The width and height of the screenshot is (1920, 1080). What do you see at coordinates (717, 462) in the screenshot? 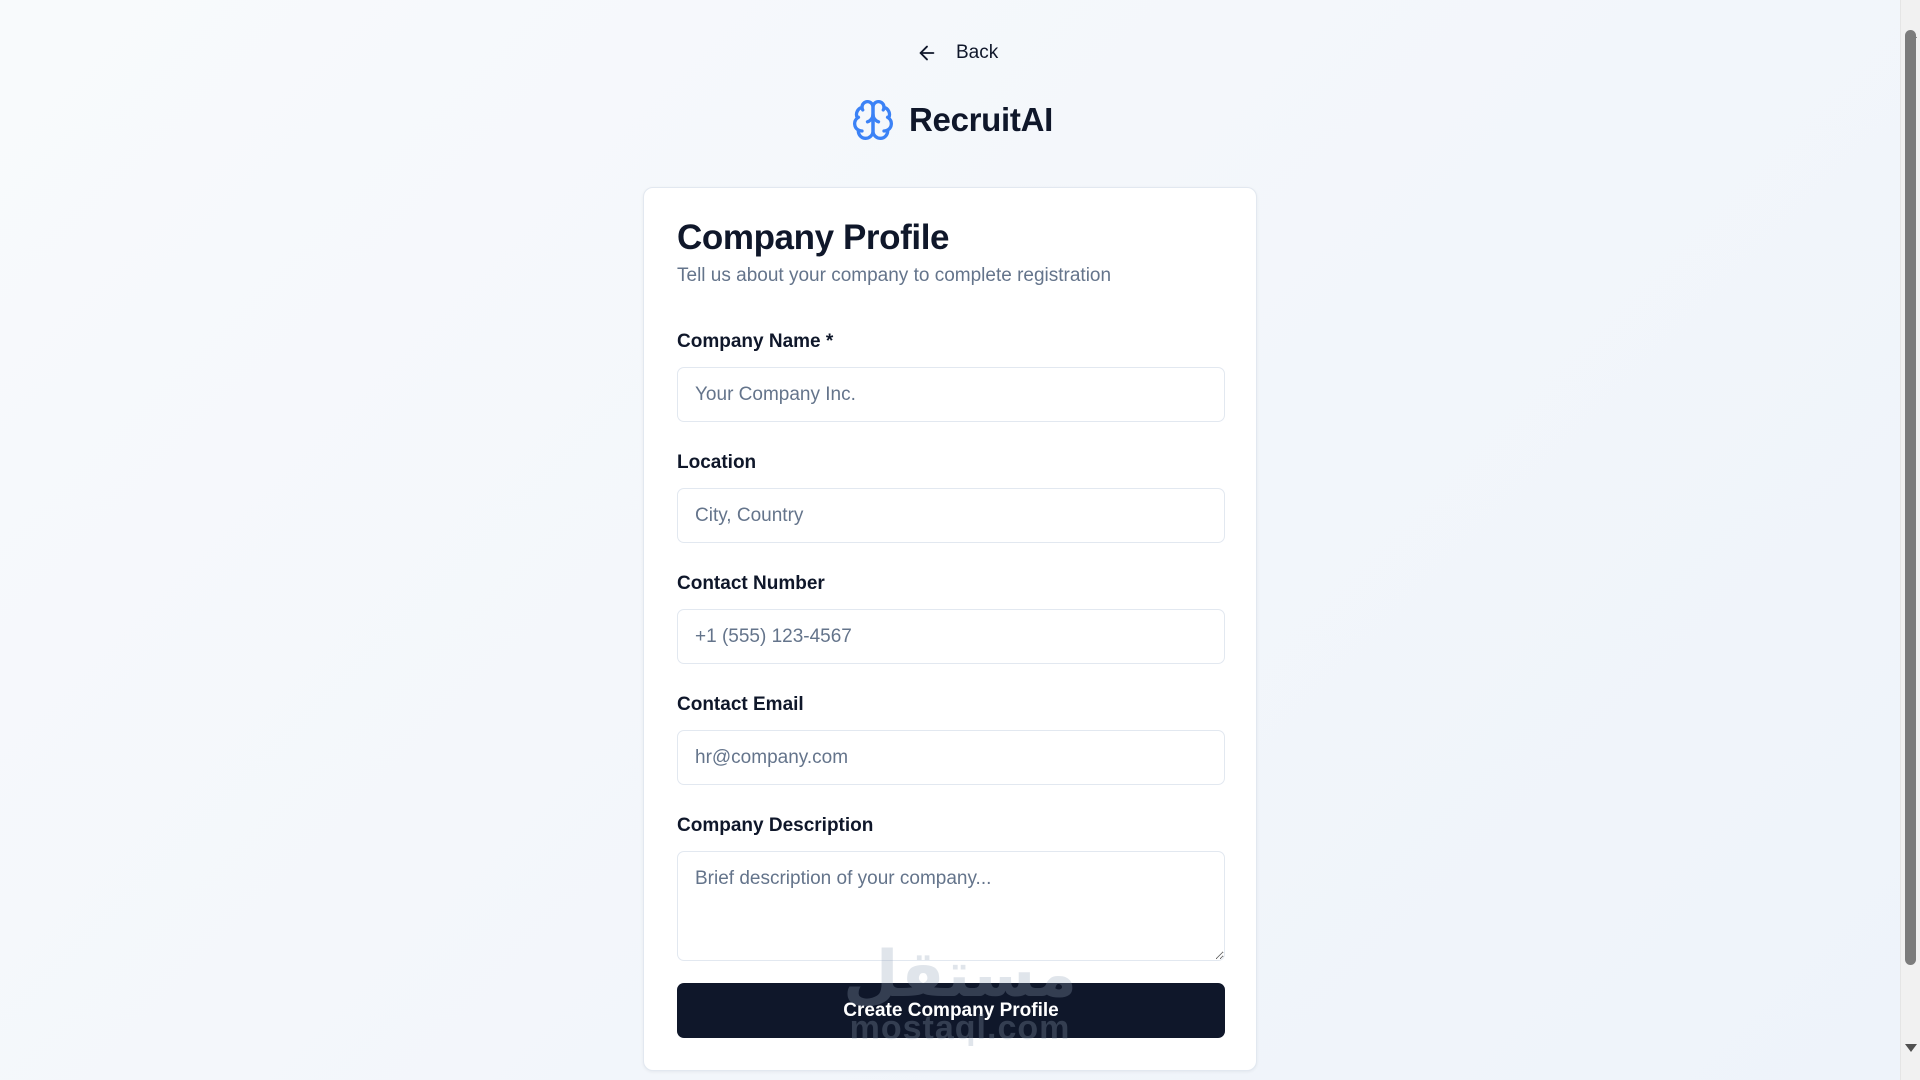
I see `location-label: Location` at bounding box center [717, 462].